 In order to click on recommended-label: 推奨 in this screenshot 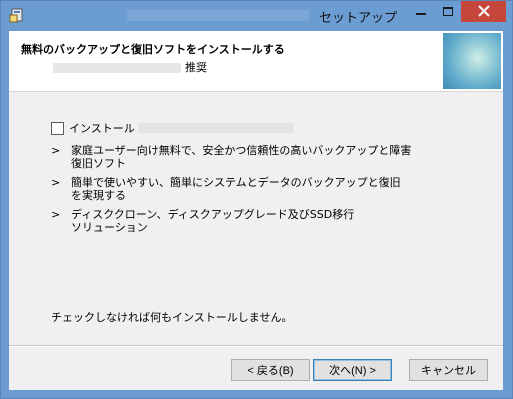, I will do `click(196, 67)`.